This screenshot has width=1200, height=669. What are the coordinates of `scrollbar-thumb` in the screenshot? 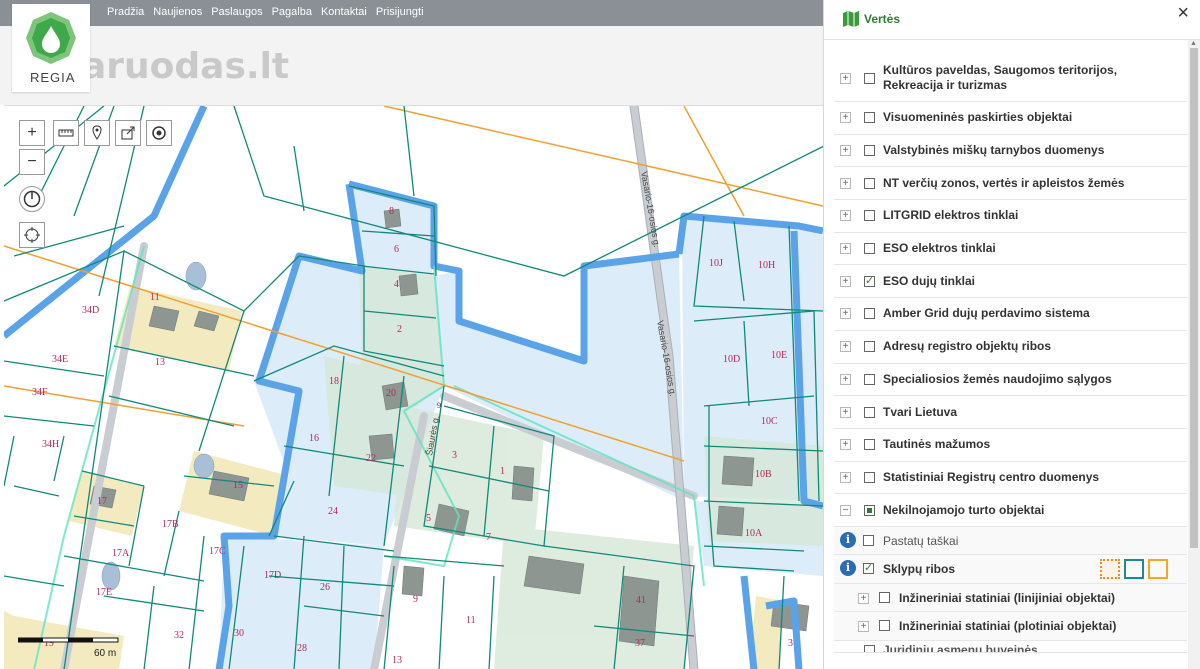 It's located at (1194, 298).